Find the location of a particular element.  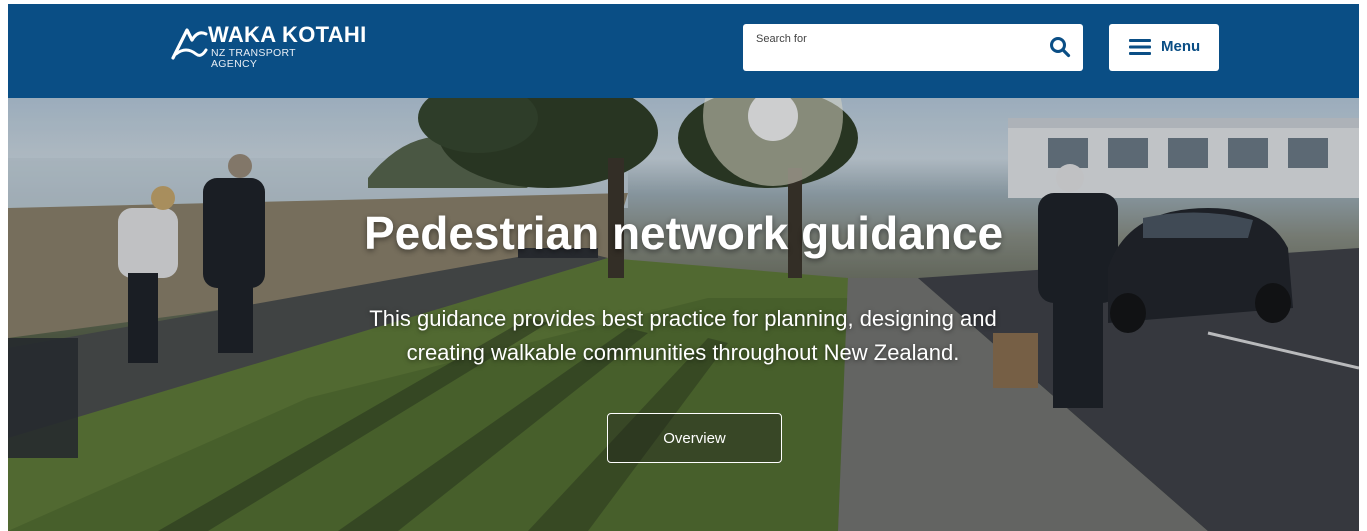

search-bar is located at coordinates (913, 47).